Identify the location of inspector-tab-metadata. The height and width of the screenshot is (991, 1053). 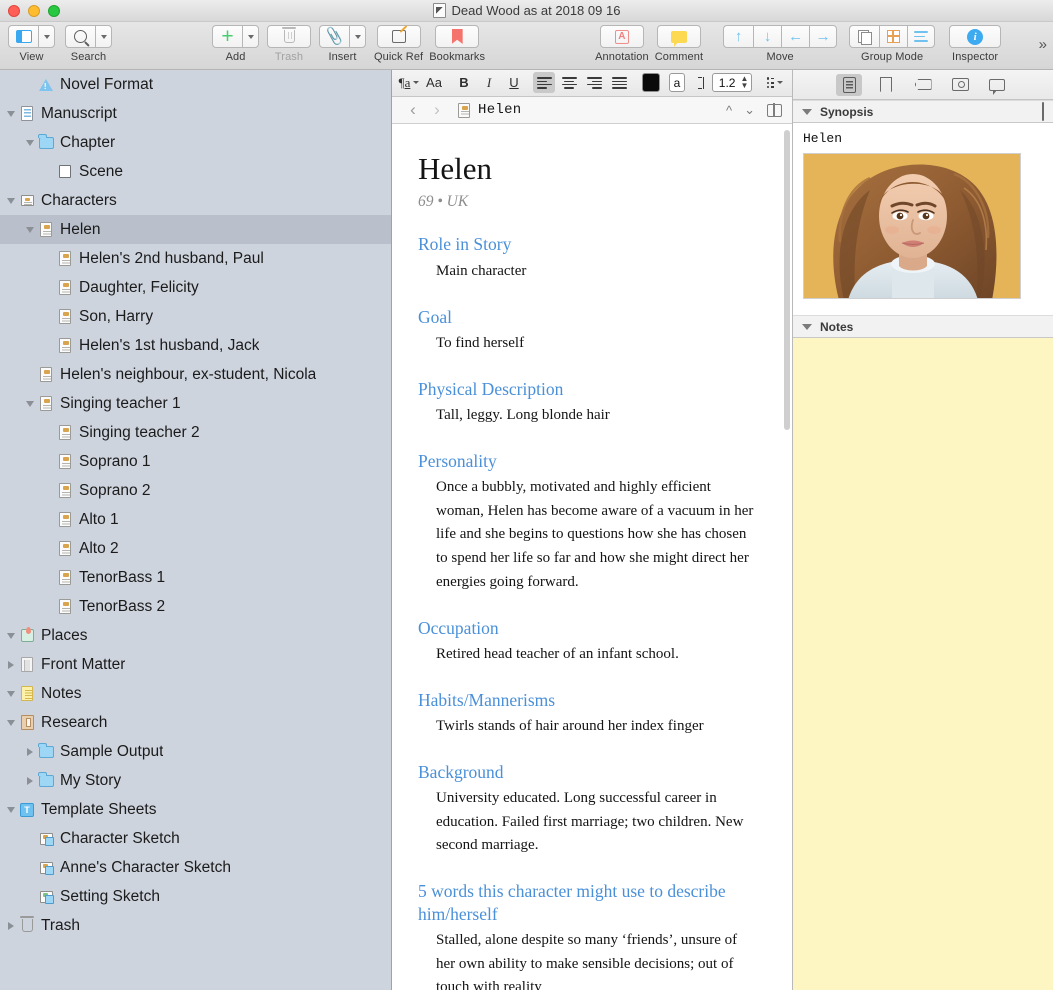
(923, 85).